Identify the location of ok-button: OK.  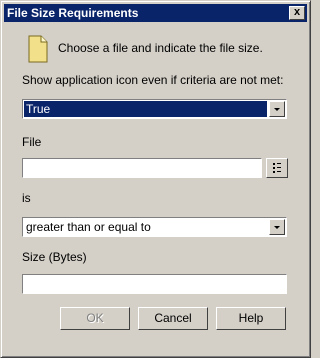
(95, 318).